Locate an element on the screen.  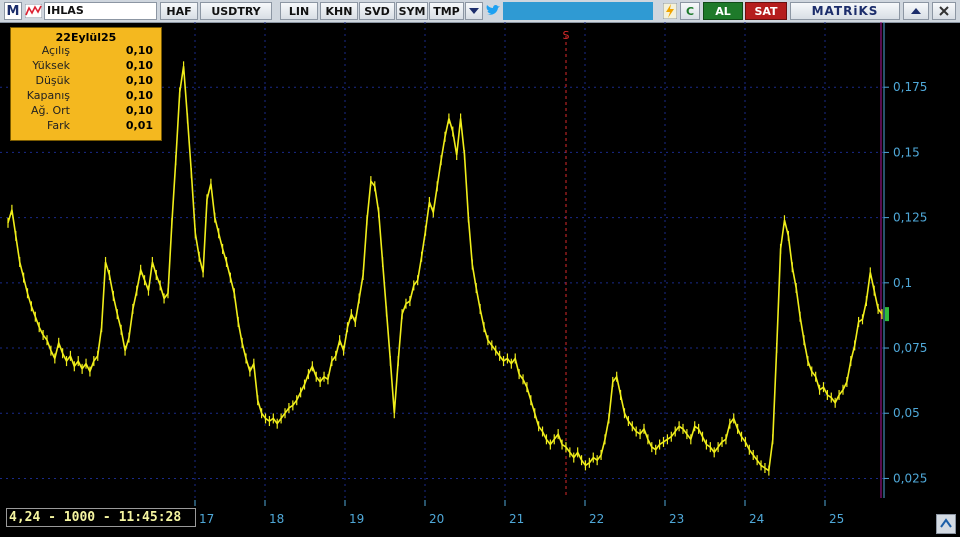
info-label: Fark is located at coordinates (58, 125).